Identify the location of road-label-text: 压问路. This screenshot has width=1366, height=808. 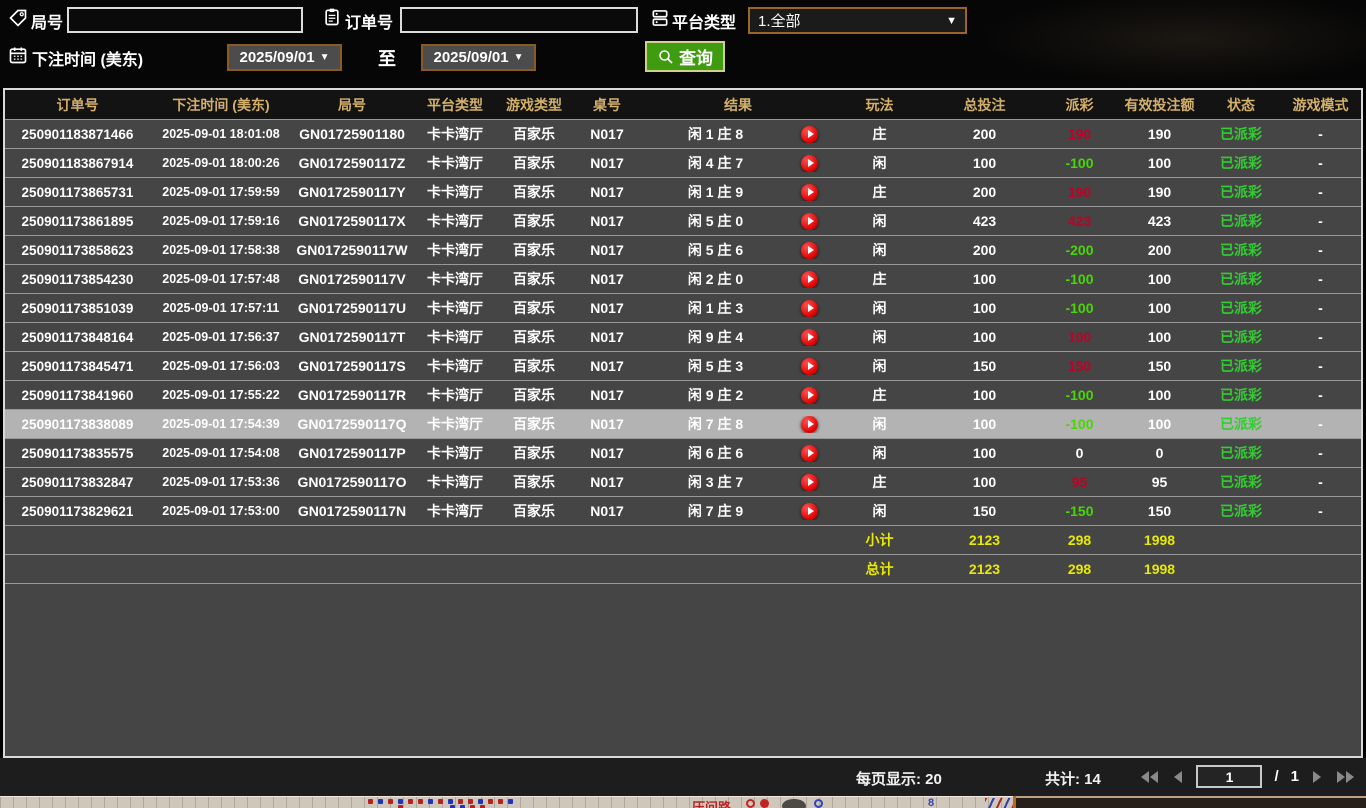
(712, 804).